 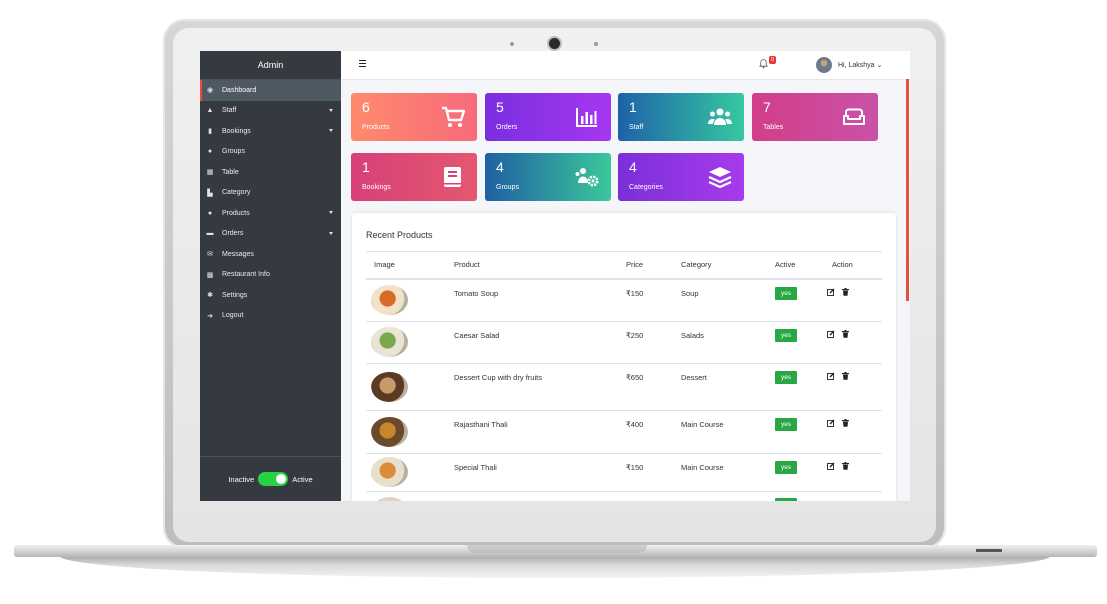 What do you see at coordinates (270, 172) in the screenshot?
I see `sidebar-item-table: ▦ Table` at bounding box center [270, 172].